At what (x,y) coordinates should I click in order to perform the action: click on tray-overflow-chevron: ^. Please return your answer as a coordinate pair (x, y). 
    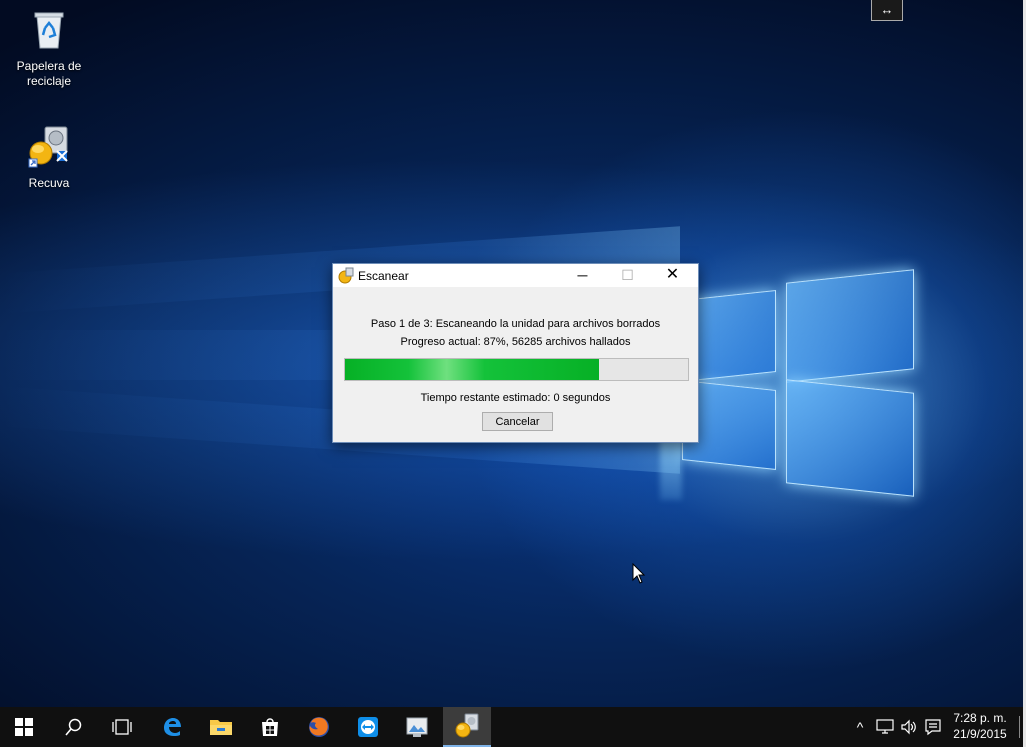
    Looking at the image, I should click on (860, 727).